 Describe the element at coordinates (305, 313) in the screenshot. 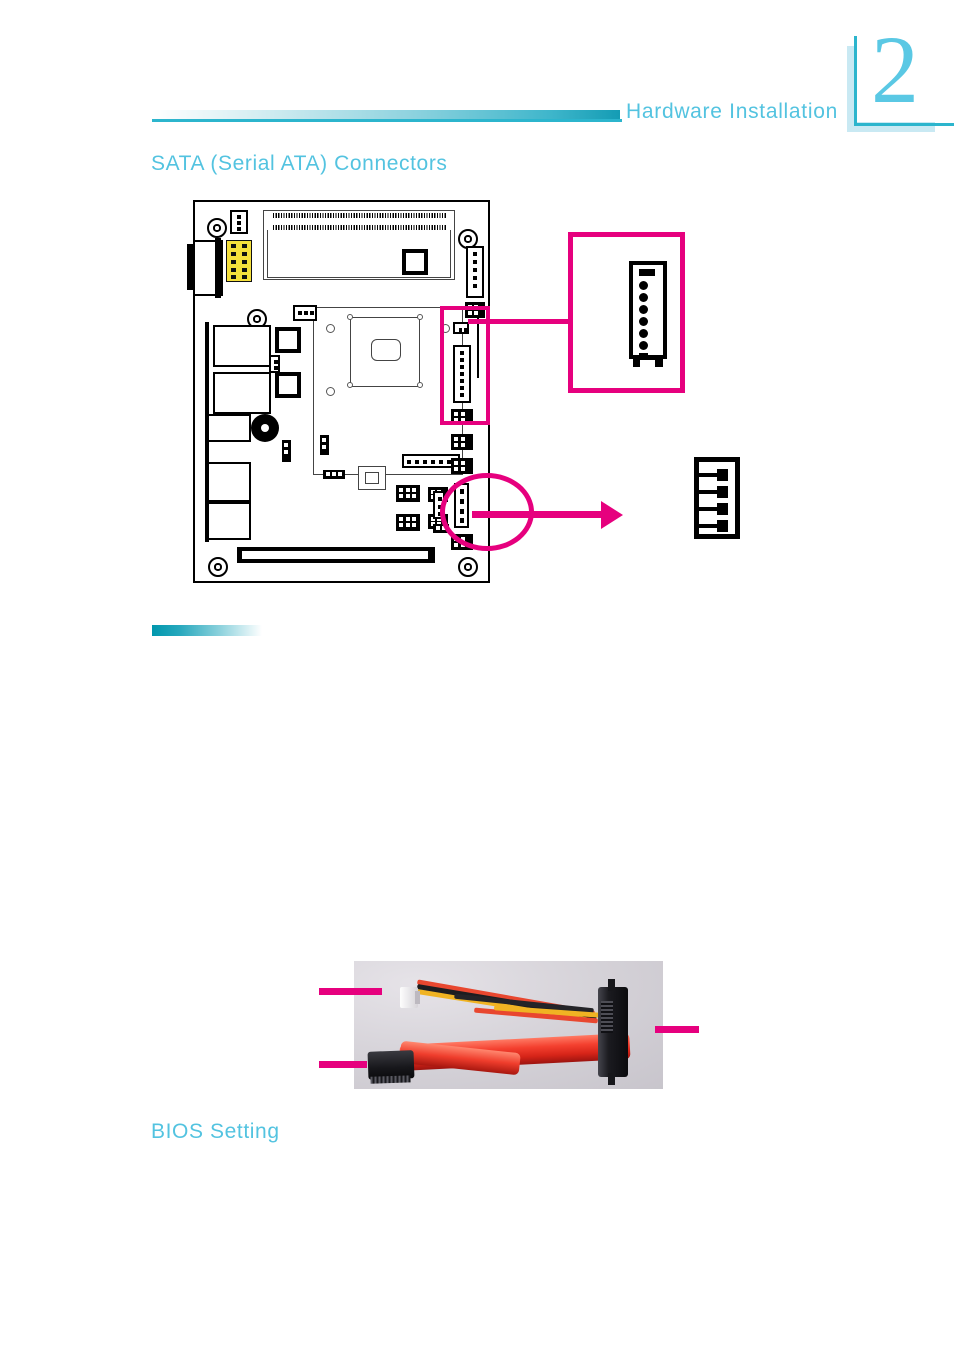

I see `cpu-fan-header` at that location.